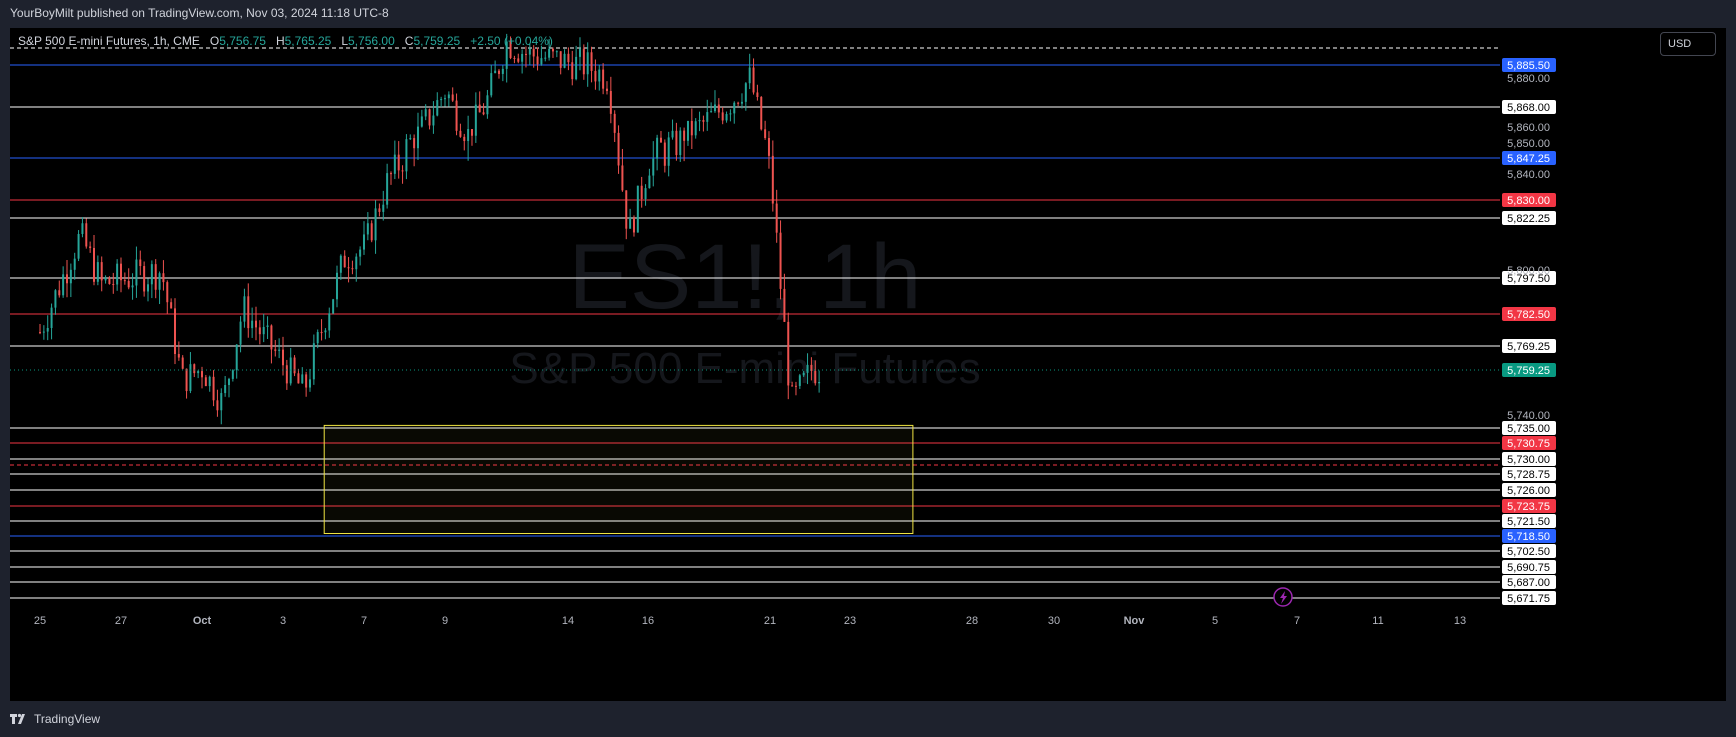  What do you see at coordinates (437, 41) in the screenshot?
I see `legend-close: 5,759.25` at bounding box center [437, 41].